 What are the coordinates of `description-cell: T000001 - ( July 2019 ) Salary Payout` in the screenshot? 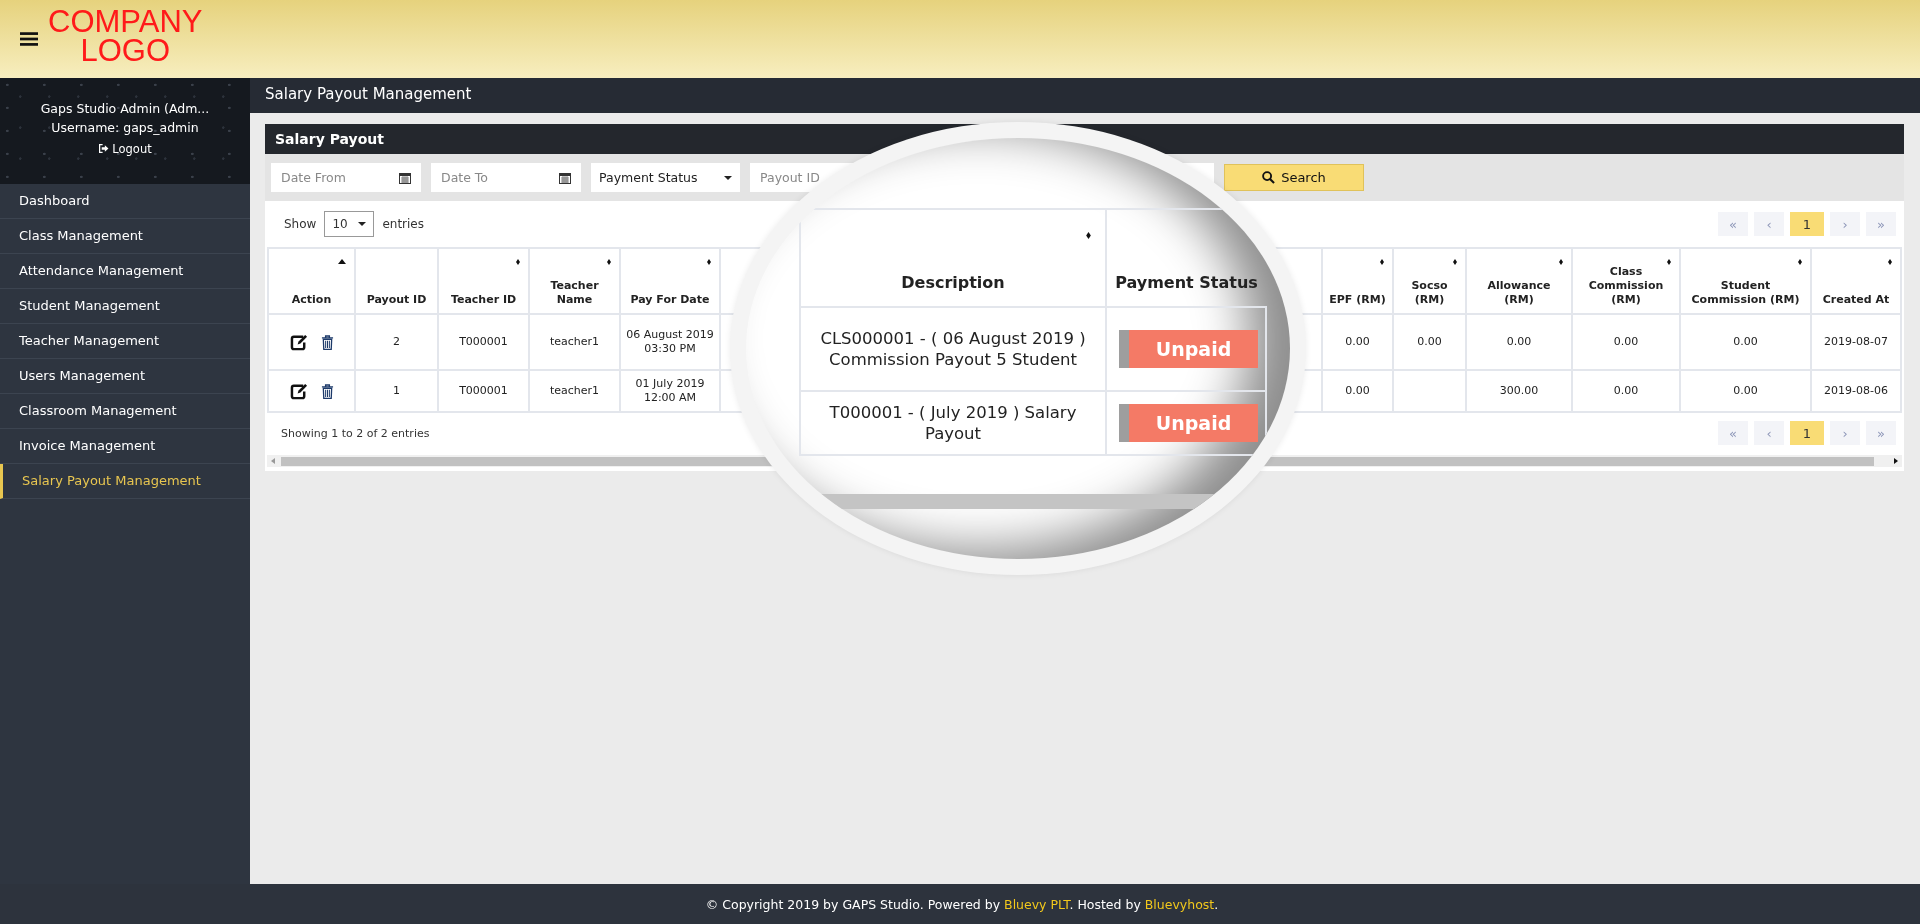 It's located at (953, 423).